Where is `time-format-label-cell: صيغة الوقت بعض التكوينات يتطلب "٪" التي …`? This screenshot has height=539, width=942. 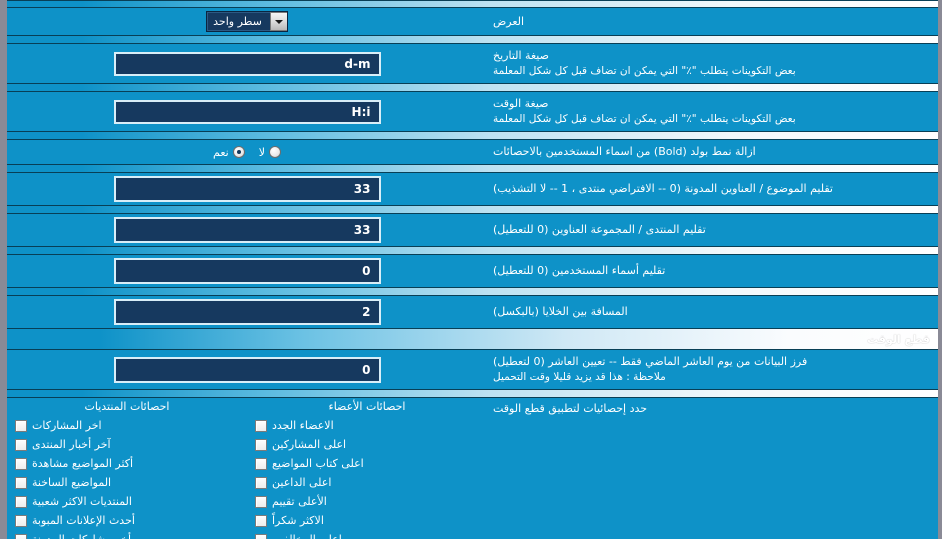 time-format-label-cell: صيغة الوقت بعض التكوينات يتطلب "٪" التي … is located at coordinates (712, 111).